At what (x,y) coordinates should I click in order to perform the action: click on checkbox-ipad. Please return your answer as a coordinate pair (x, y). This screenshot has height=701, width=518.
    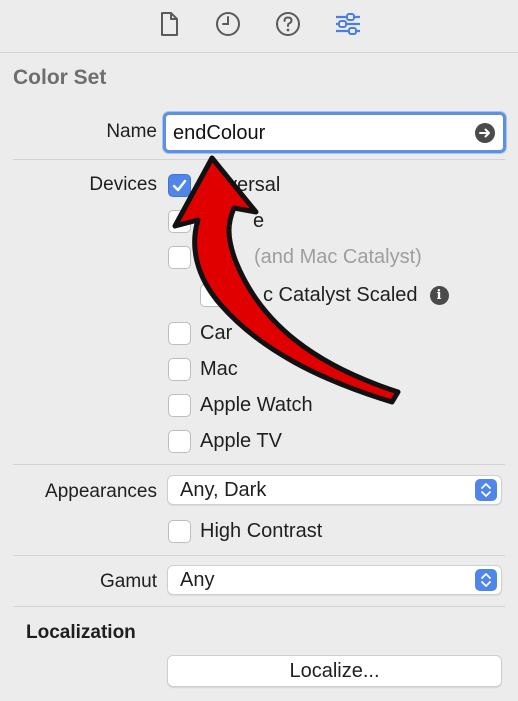
    Looking at the image, I should click on (179, 257).